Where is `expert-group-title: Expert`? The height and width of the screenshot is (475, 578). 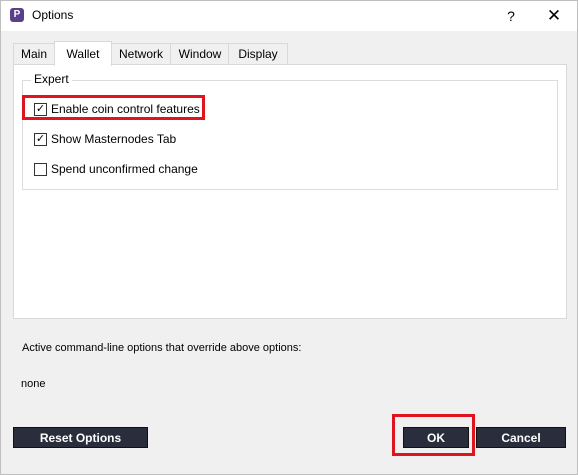
expert-group-title: Expert is located at coordinates (51, 79).